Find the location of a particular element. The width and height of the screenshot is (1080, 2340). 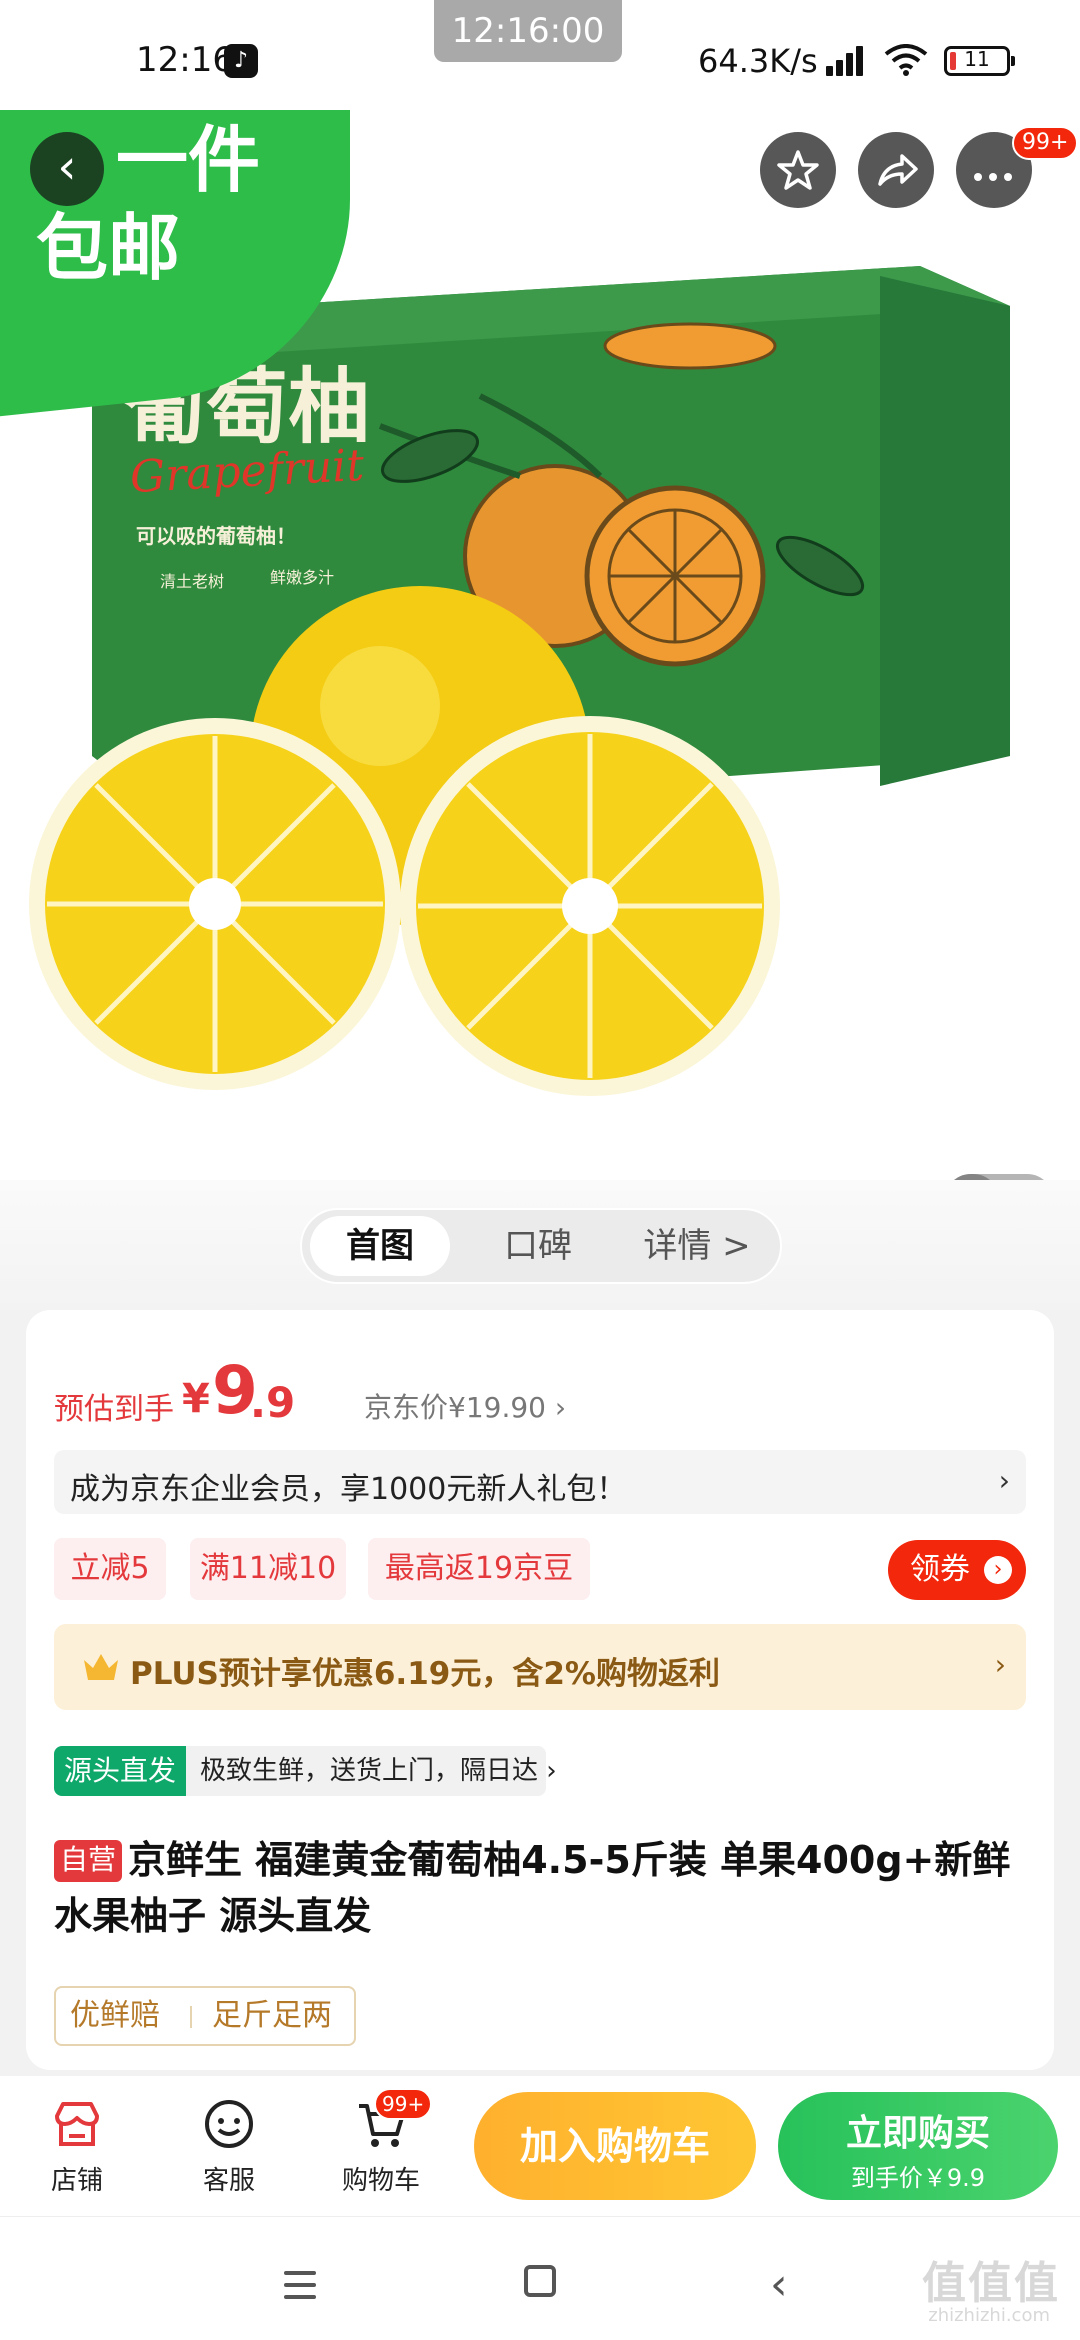

battery-level: 11 is located at coordinates (977, 59).